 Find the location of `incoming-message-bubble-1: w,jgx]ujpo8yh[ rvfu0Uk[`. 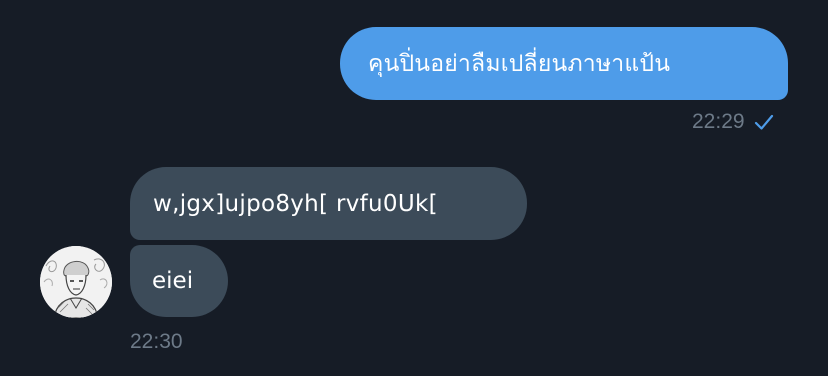

incoming-message-bubble-1: w,jgx]ujpo8yh[ rvfu0Uk[ is located at coordinates (328, 203).